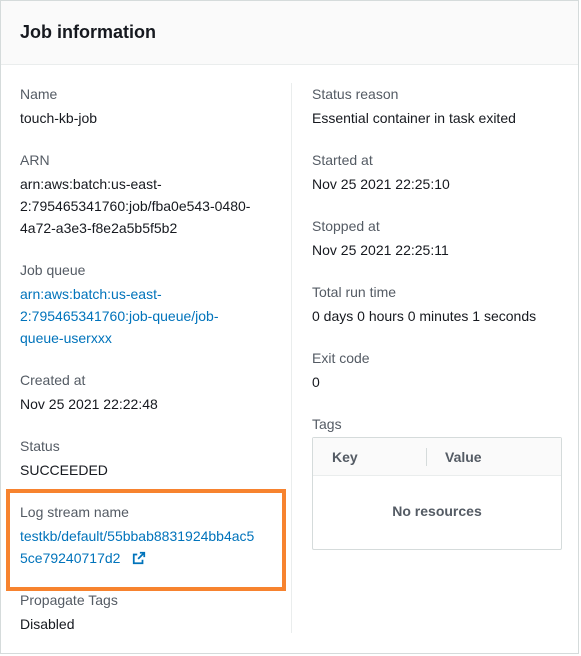  What do you see at coordinates (151, 558) in the screenshot?
I see `log-stream-line-wrap: 5ce79240717d2` at bounding box center [151, 558].